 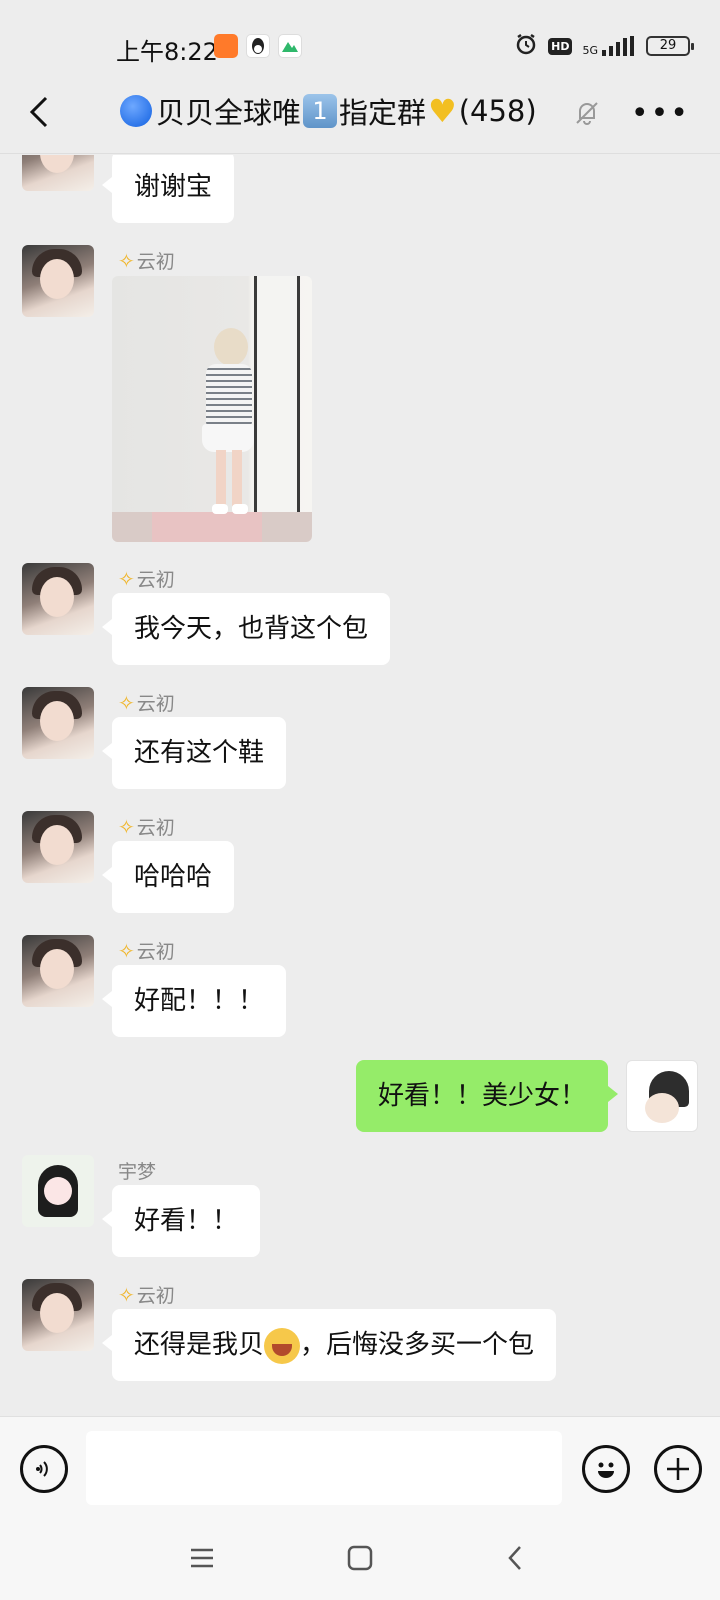 What do you see at coordinates (42, 112) in the screenshot?
I see `back-icon` at bounding box center [42, 112].